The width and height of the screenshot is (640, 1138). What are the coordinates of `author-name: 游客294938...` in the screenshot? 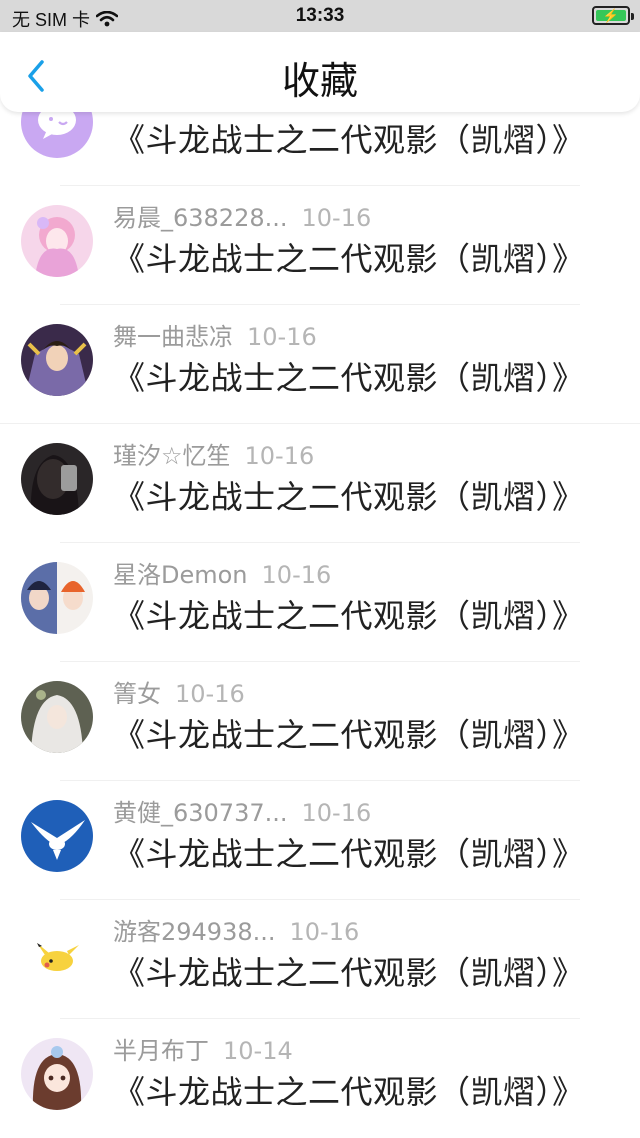 It's located at (194, 932).